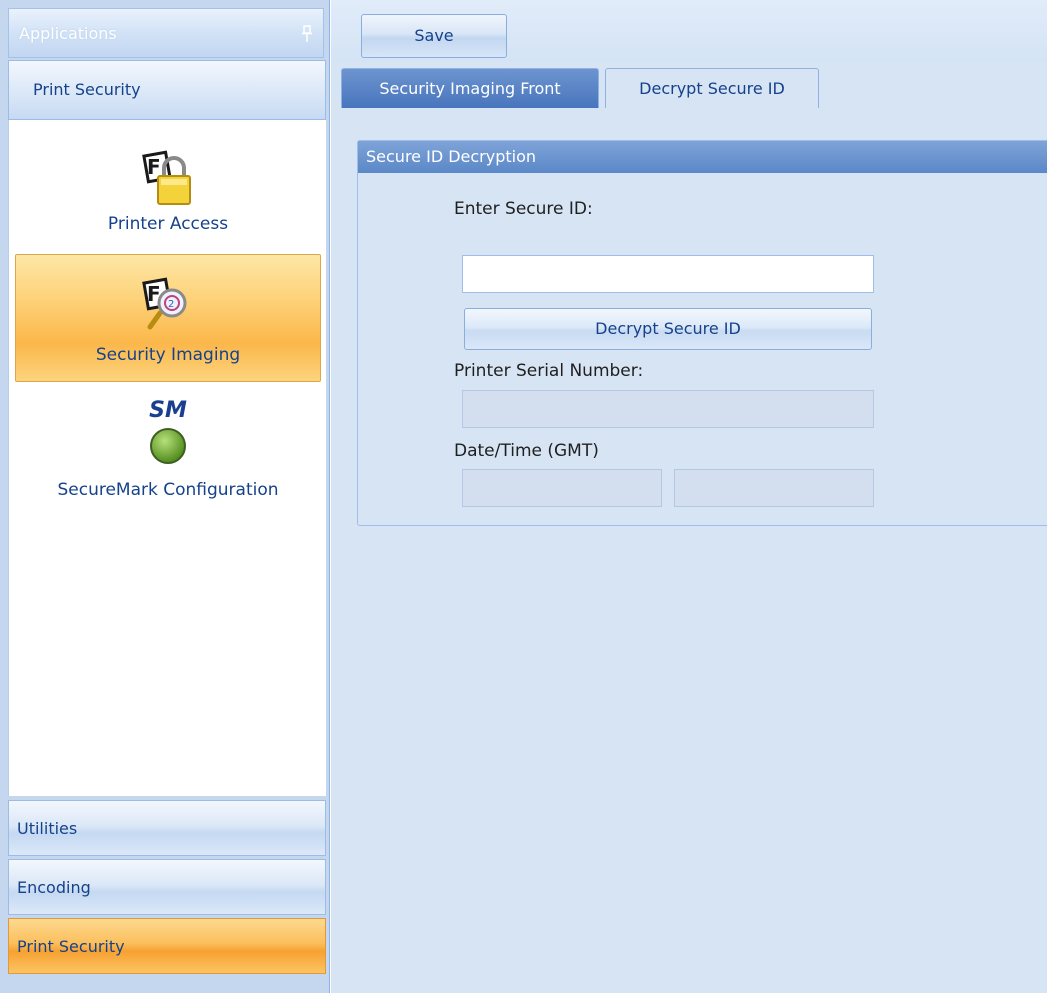 This screenshot has width=1047, height=993. What do you see at coordinates (168, 490) in the screenshot?
I see `sidebar-item-label: SecureMark Configuration` at bounding box center [168, 490].